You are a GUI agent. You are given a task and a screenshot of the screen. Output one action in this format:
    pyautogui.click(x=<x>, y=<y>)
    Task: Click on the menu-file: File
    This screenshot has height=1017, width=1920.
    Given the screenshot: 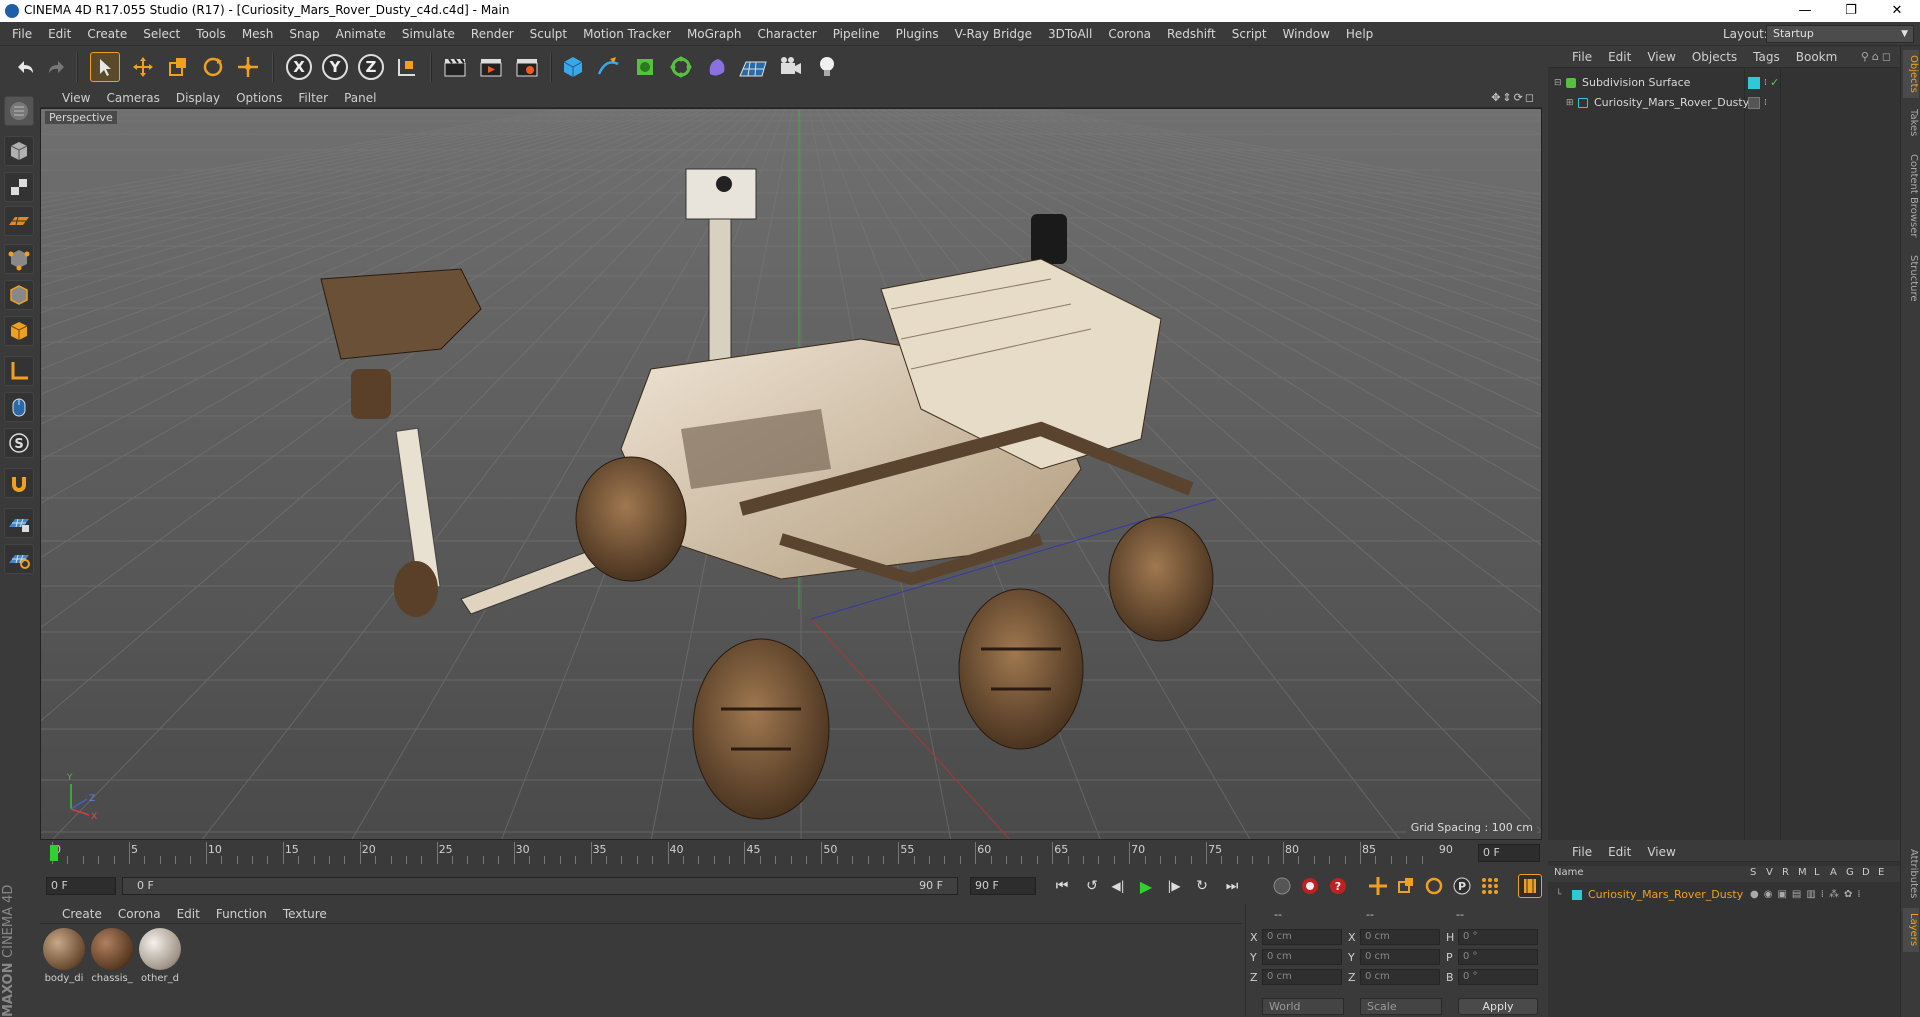 What is the action you would take?
    pyautogui.click(x=22, y=34)
    